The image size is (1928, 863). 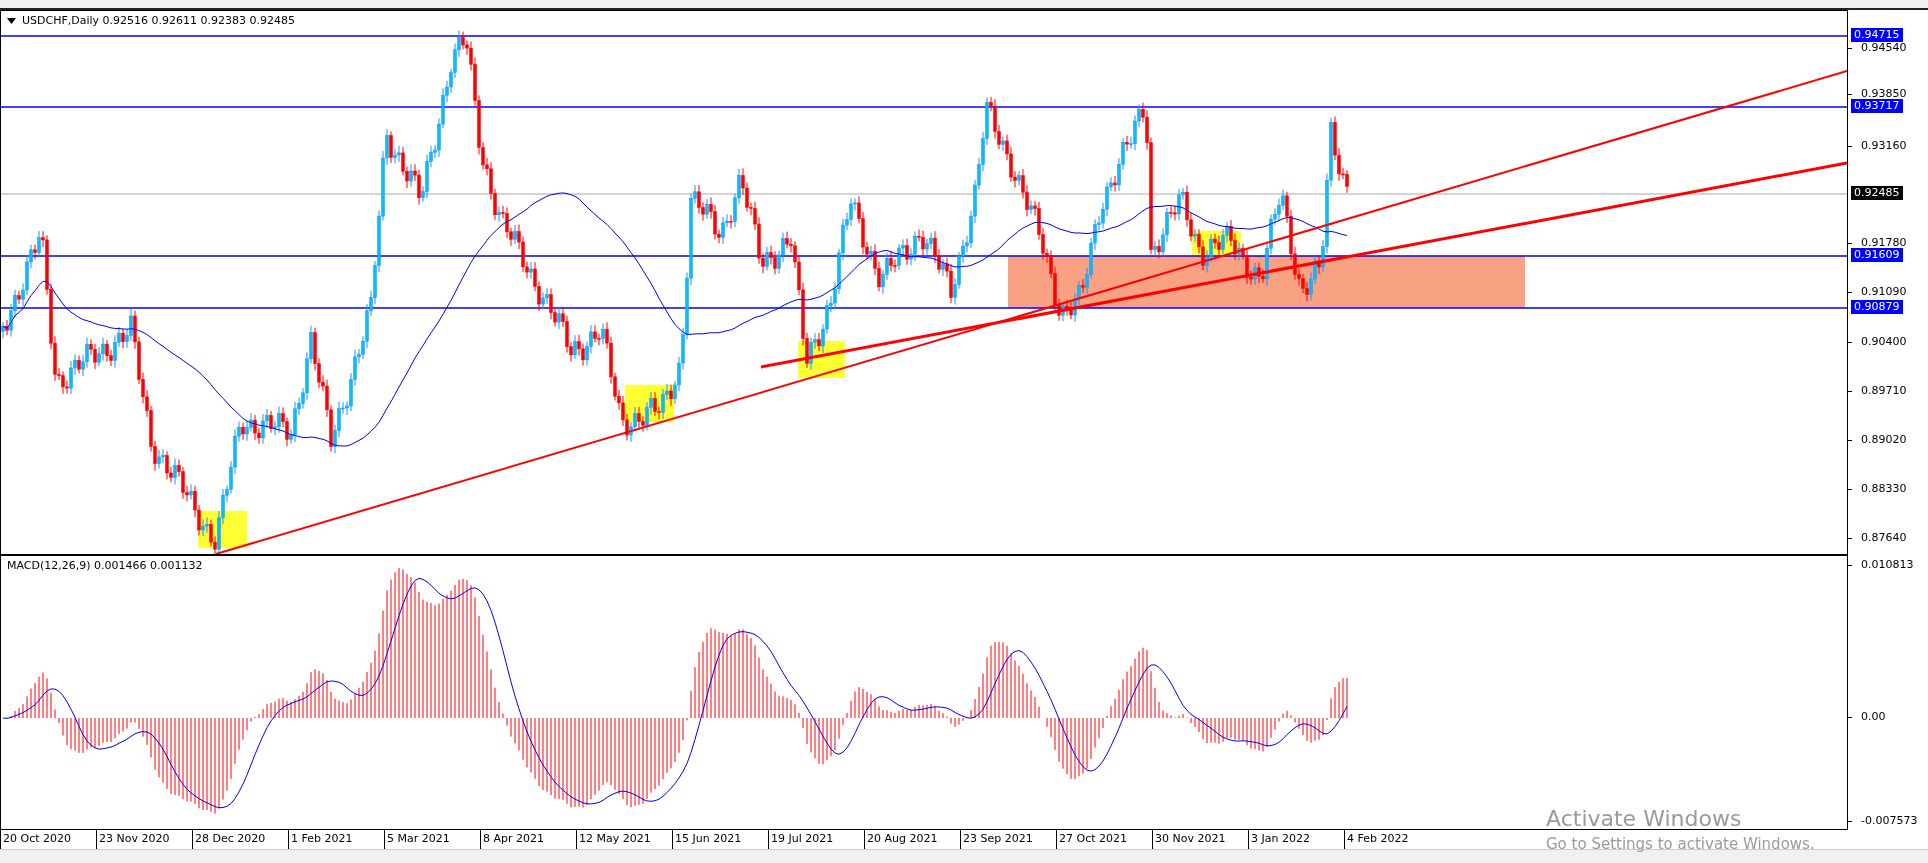 I want to click on price-tick-label: 0.89020, so click(x=1884, y=440).